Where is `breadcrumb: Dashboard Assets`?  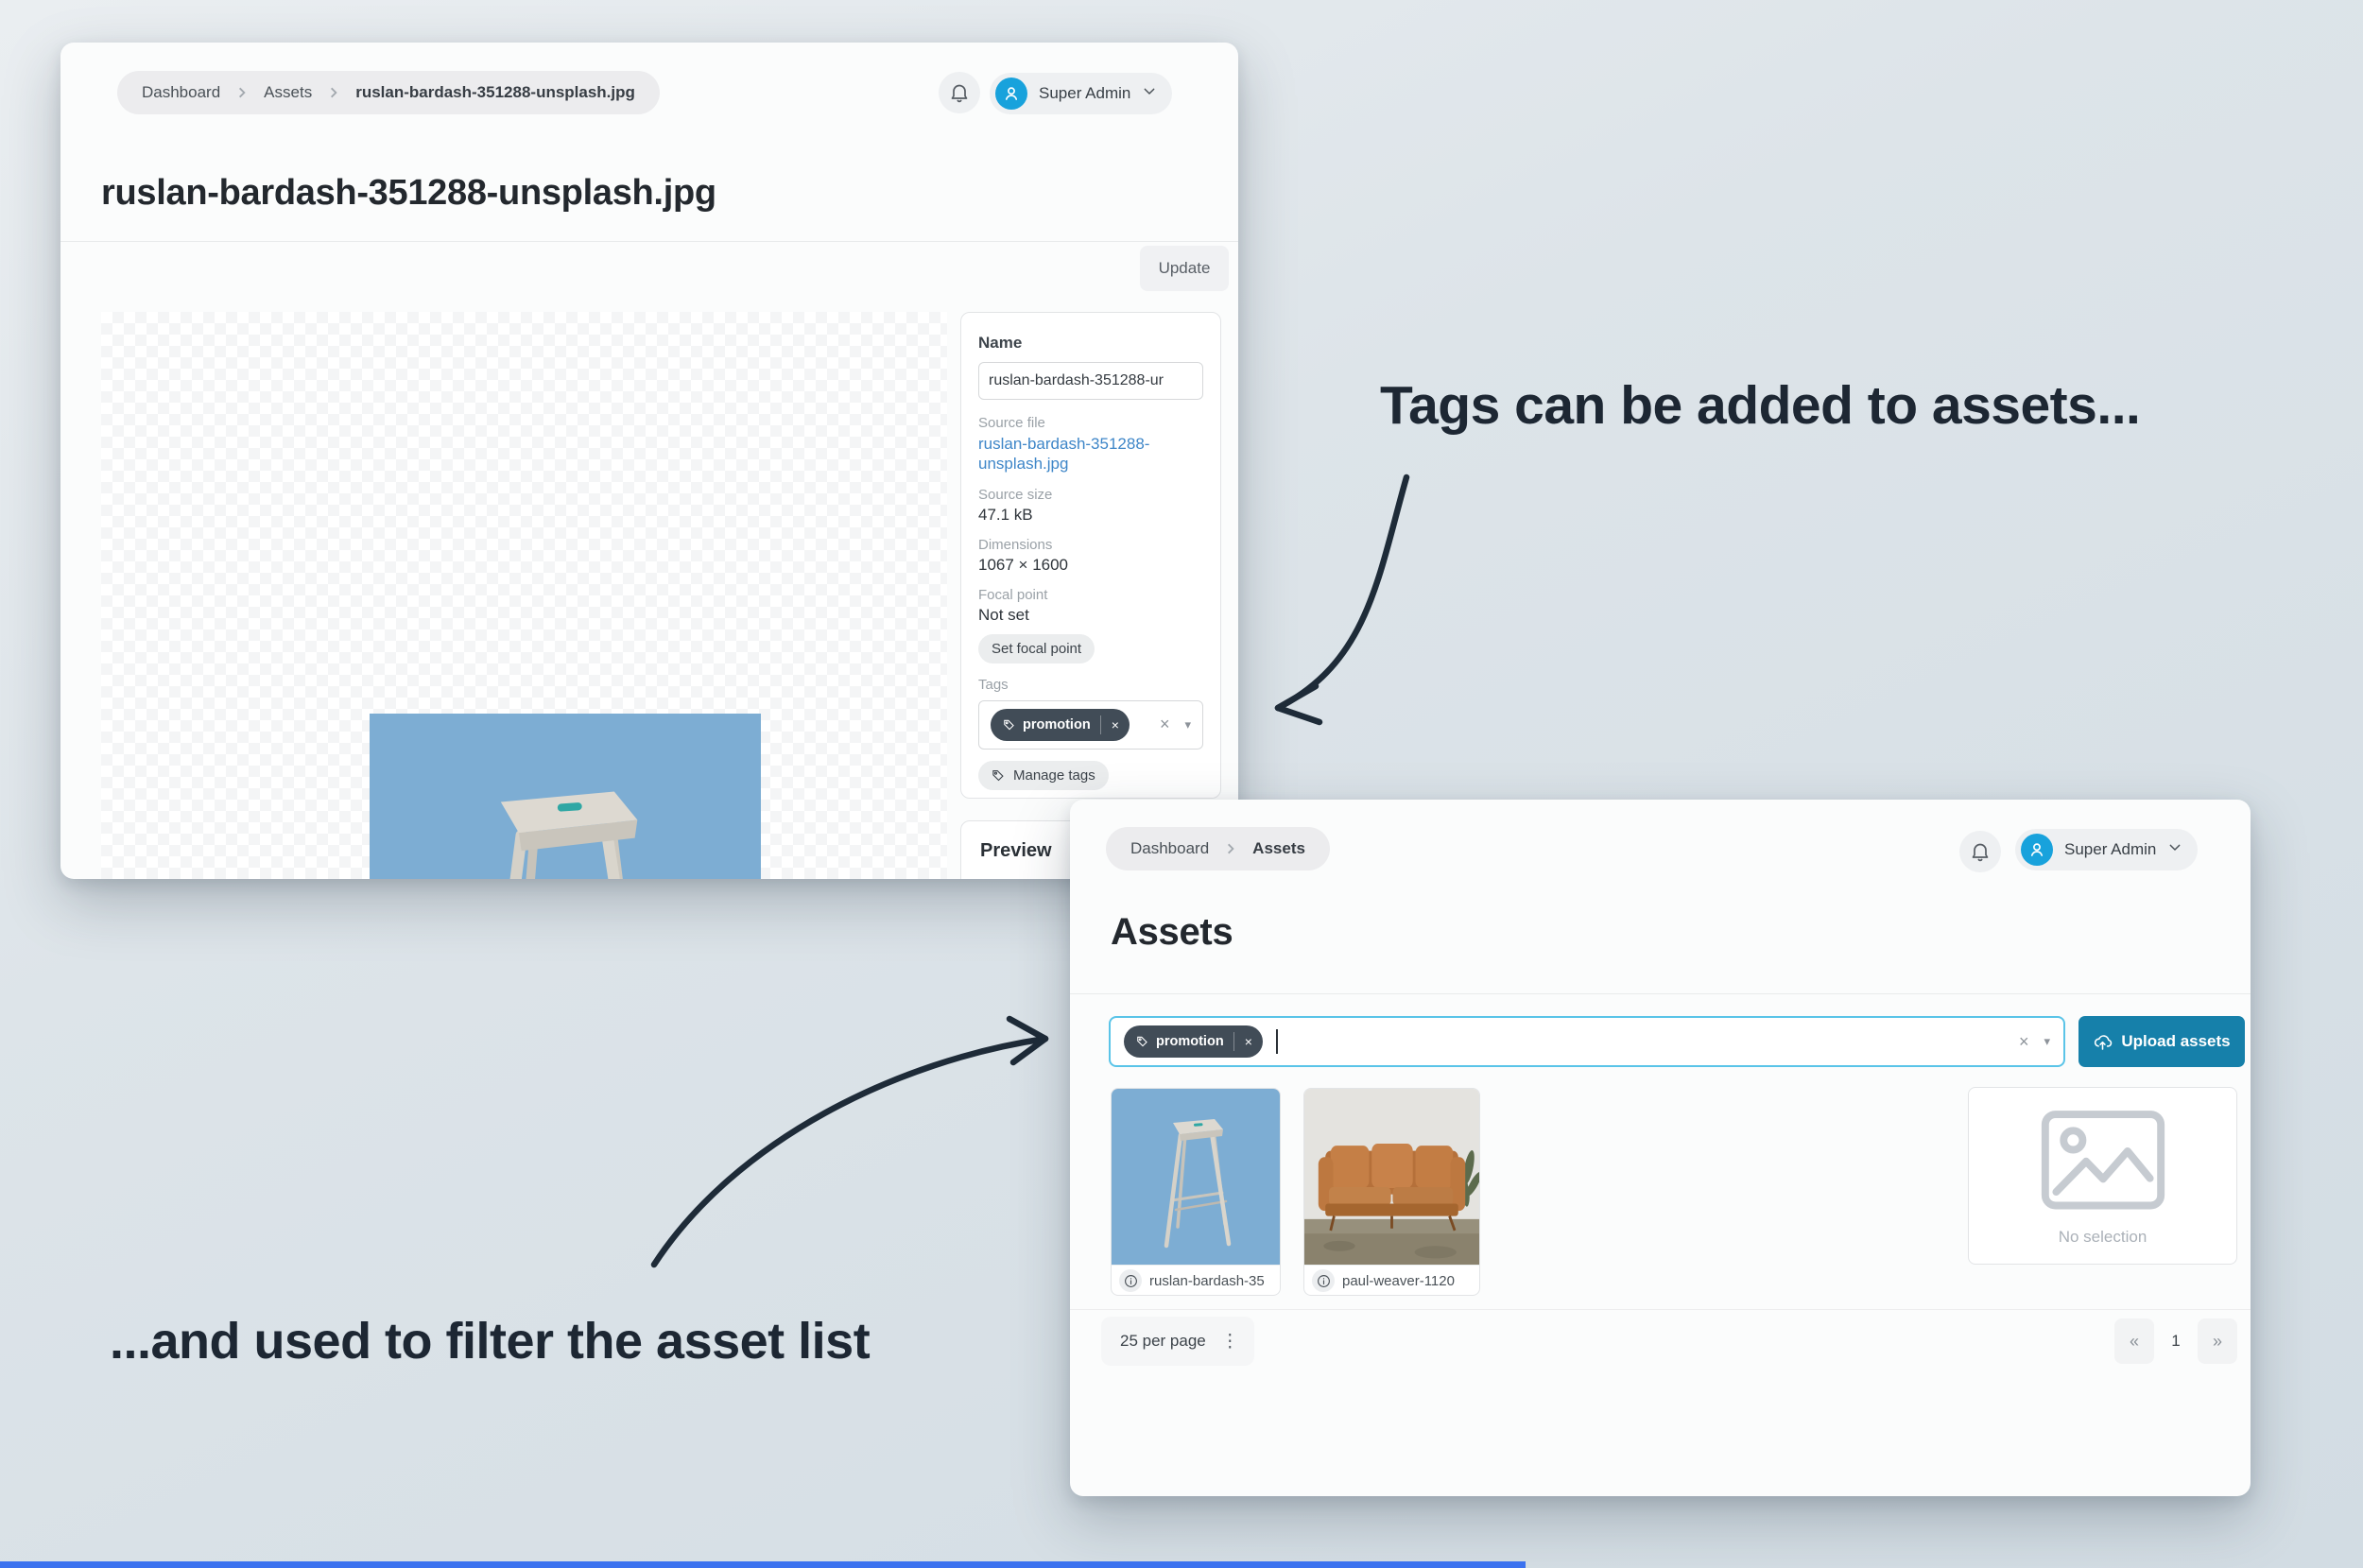
breadcrumb: Dashboard Assets is located at coordinates (1218, 848).